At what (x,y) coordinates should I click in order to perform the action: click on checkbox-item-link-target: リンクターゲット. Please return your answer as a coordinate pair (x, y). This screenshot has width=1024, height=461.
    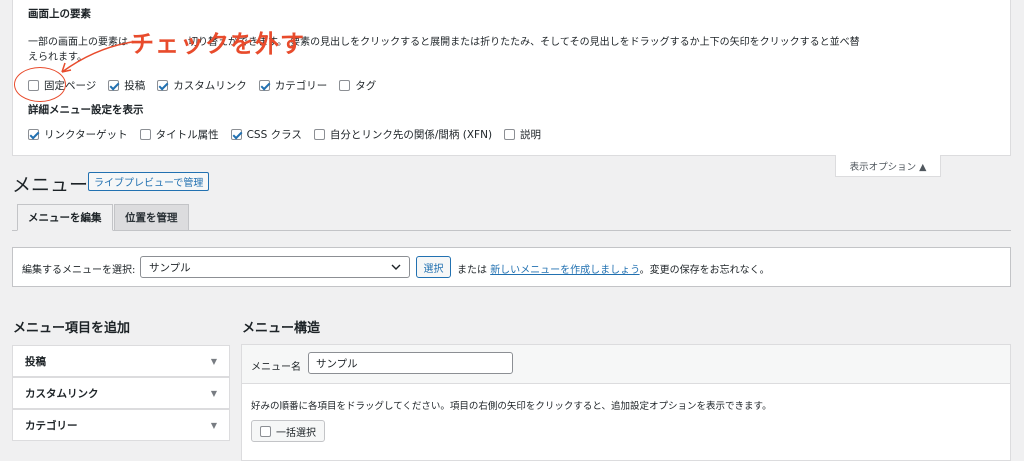
    Looking at the image, I should click on (78, 134).